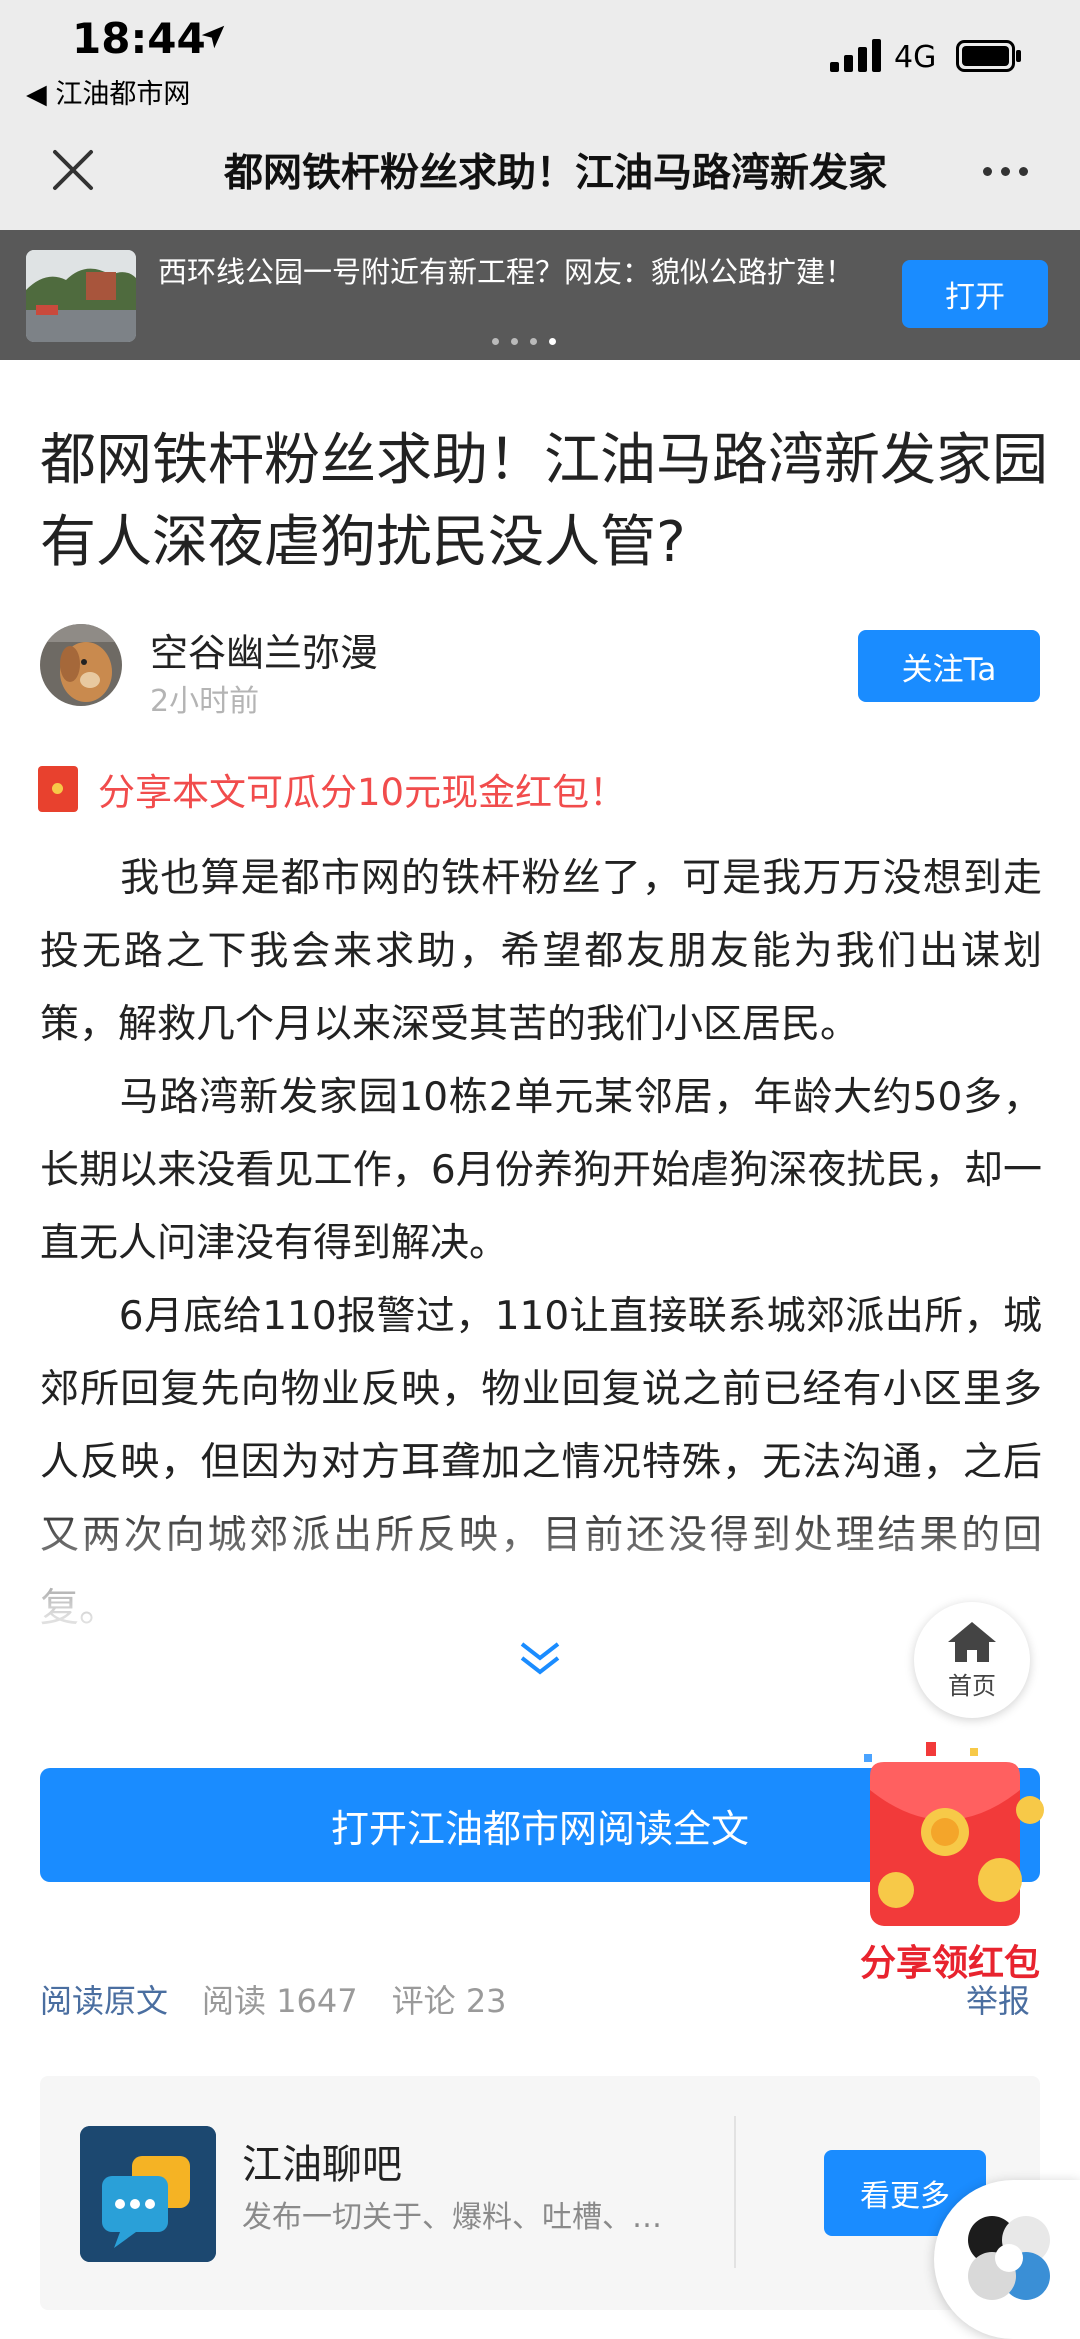  Describe the element at coordinates (855, 55) in the screenshot. I see `signal-icon` at that location.